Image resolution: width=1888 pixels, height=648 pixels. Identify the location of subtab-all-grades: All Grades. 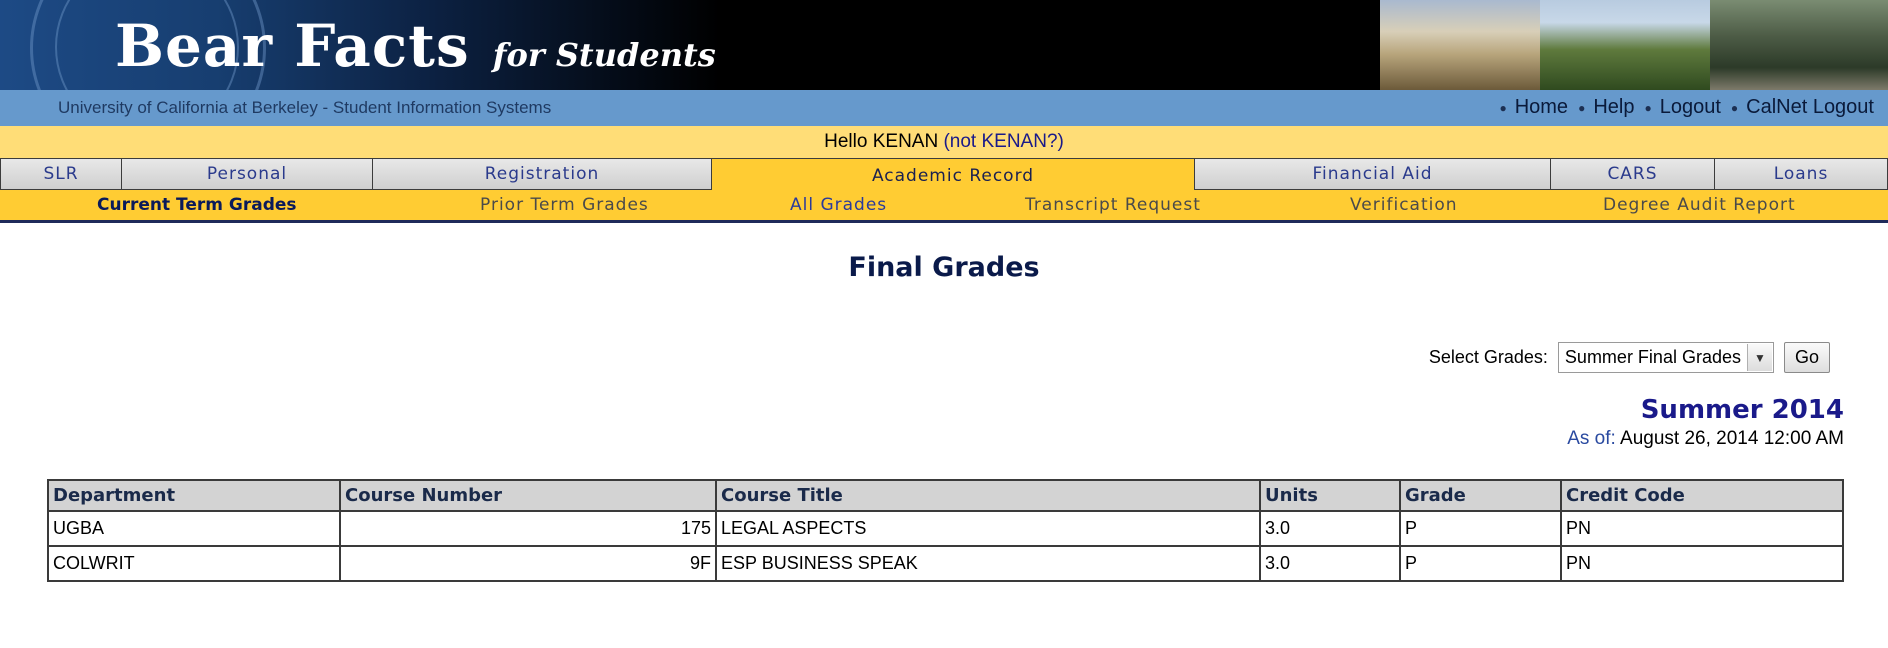
(838, 205).